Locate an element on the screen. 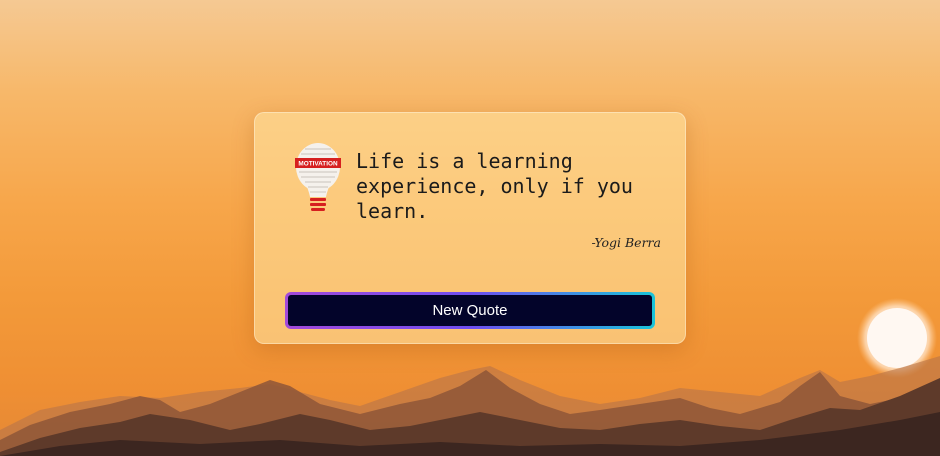 This screenshot has height=456, width=940. new-quote-button: New Quote is located at coordinates (470, 310).